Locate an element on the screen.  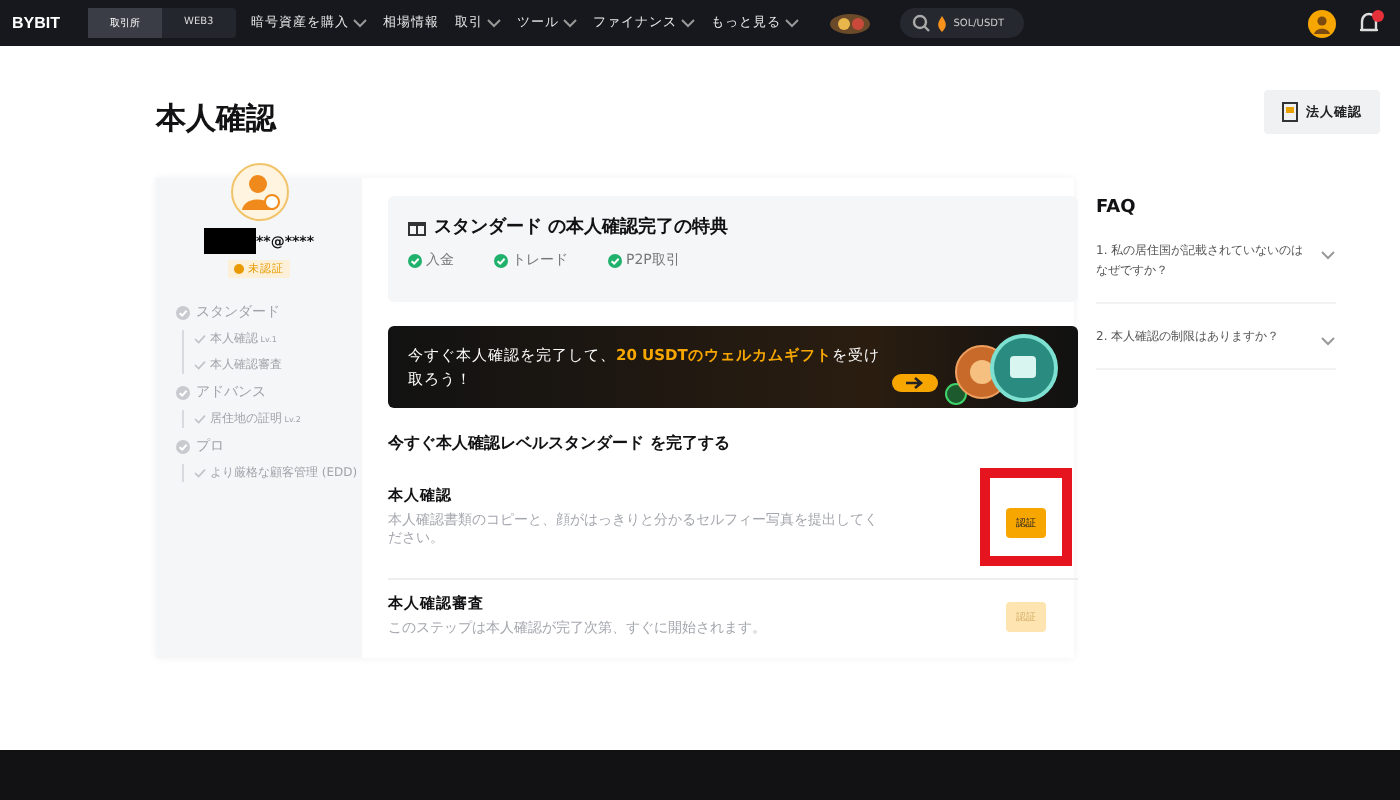
arrow-icon is located at coordinates (915, 383).